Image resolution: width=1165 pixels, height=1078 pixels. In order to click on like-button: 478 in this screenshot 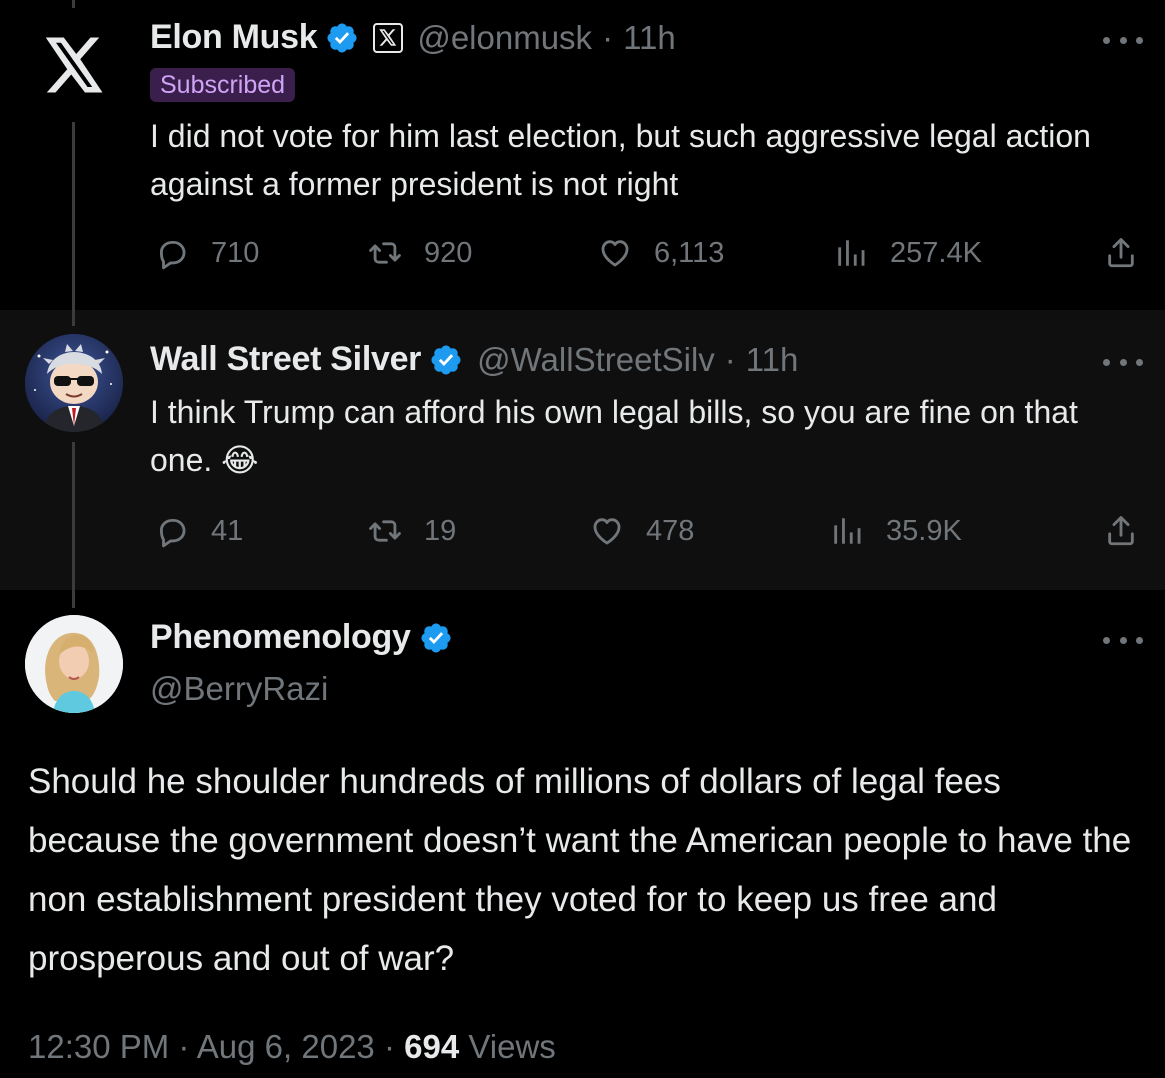, I will do `click(642, 531)`.